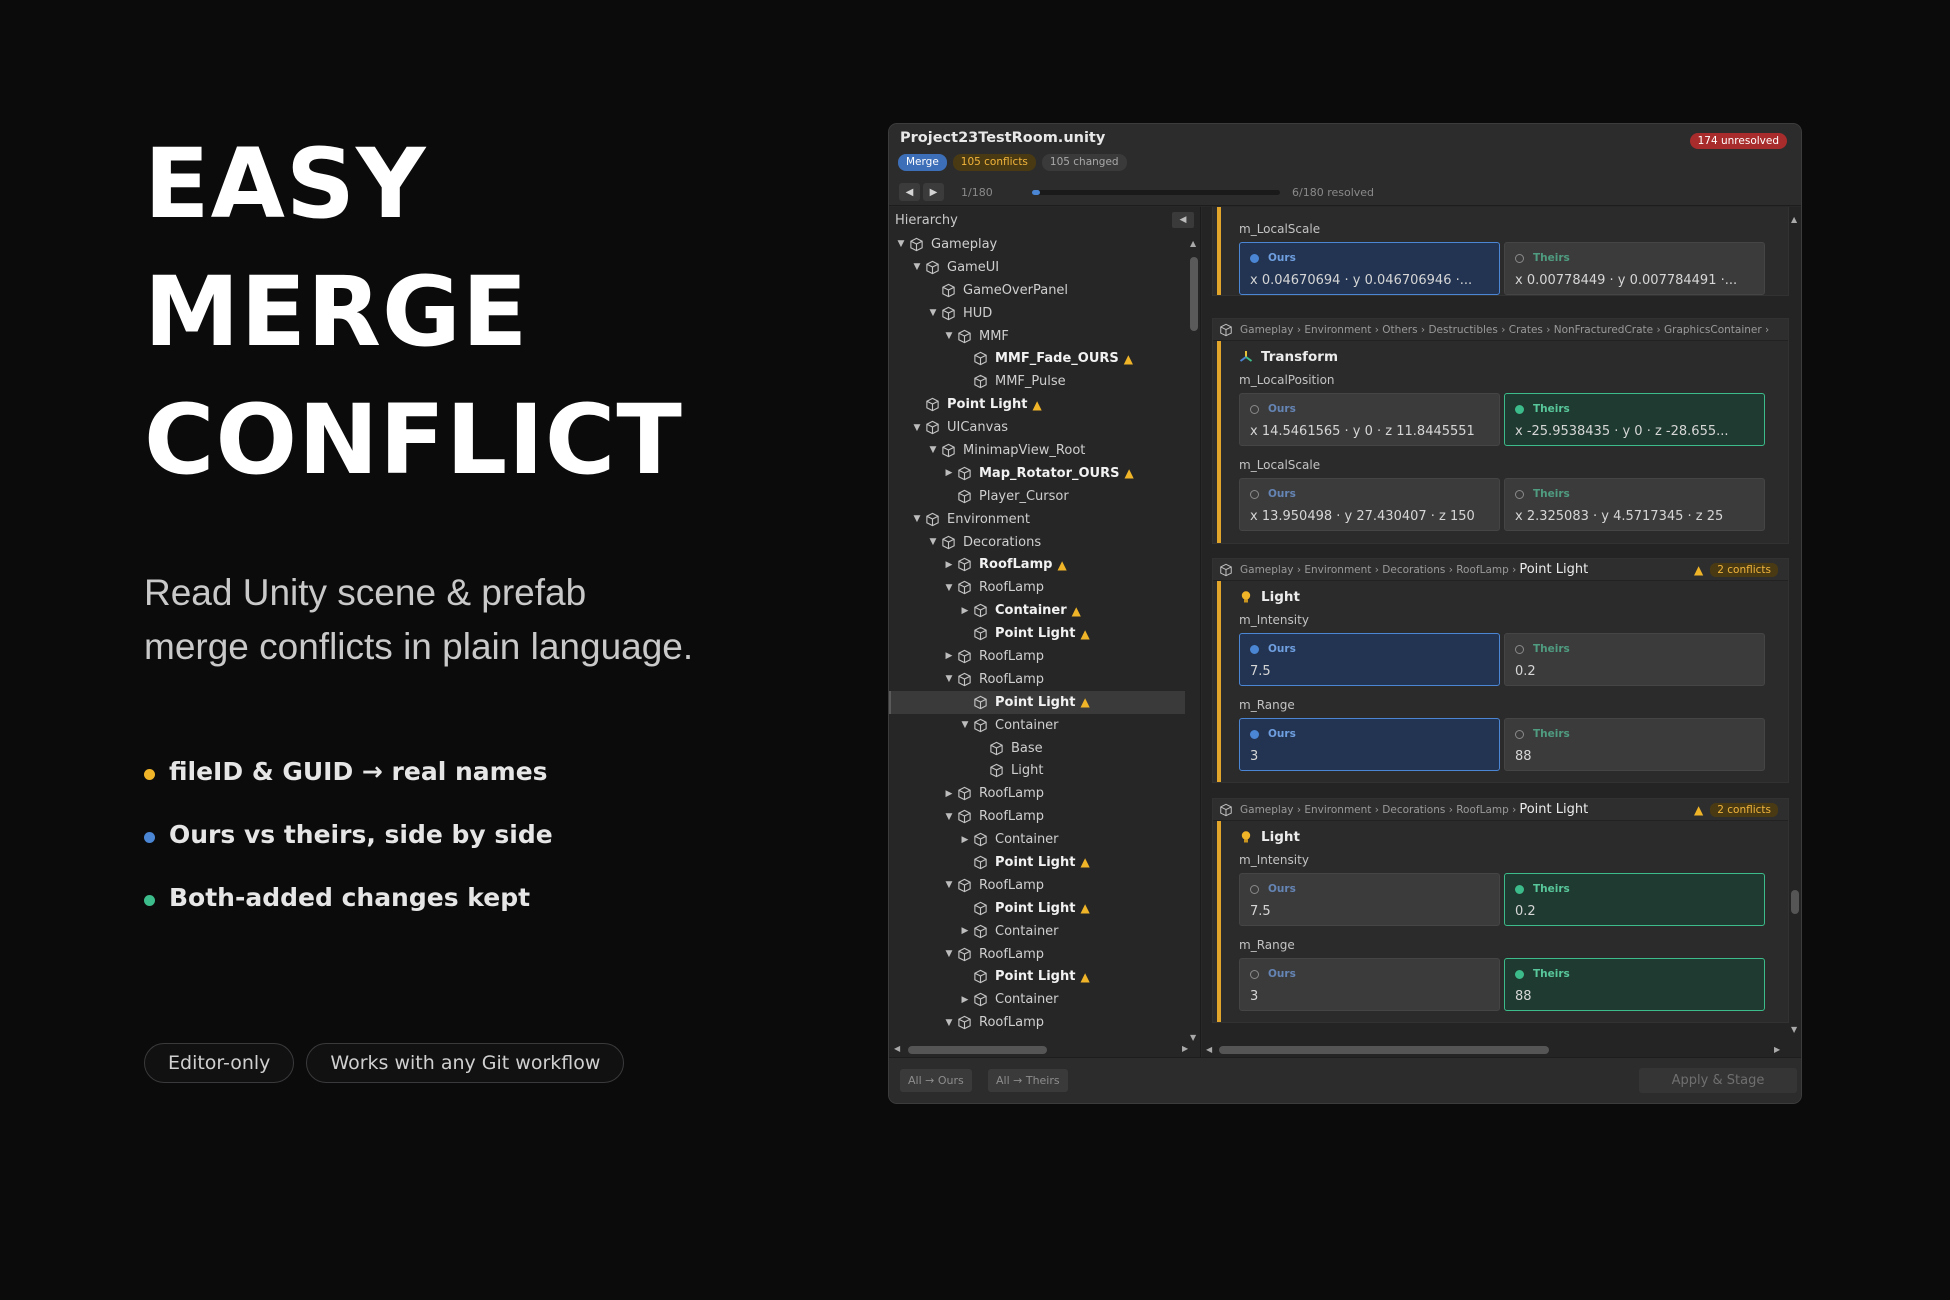  What do you see at coordinates (1369, 504) in the screenshot?
I see `ours-value-option: Ours x 13.950498 · y 27.430407 · z 150` at bounding box center [1369, 504].